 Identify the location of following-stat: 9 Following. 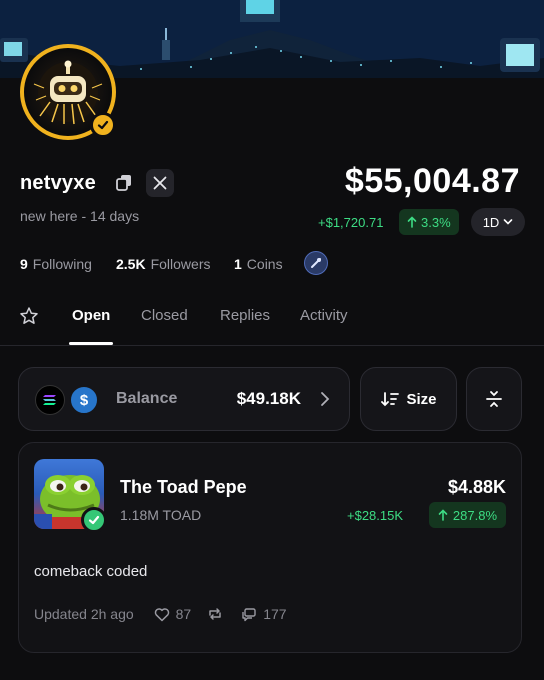
(56, 264).